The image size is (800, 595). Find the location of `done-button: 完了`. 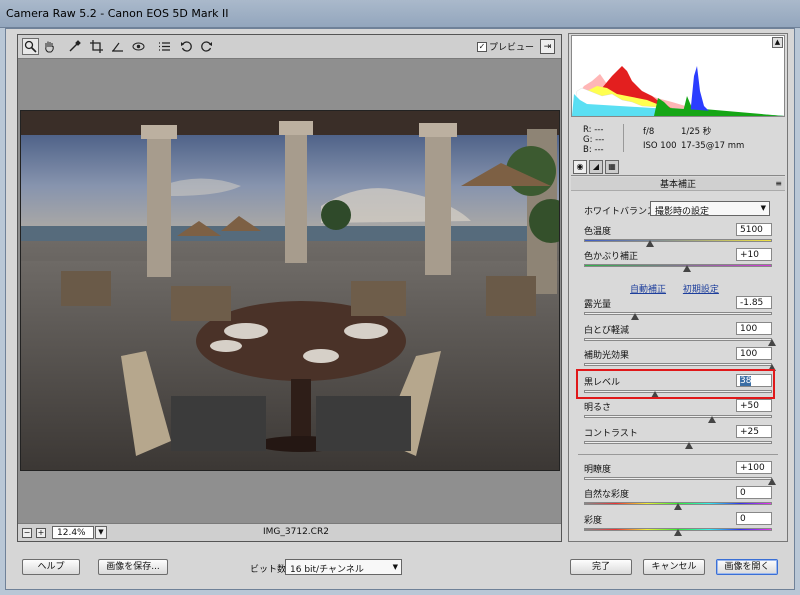

done-button: 完了 is located at coordinates (601, 567).